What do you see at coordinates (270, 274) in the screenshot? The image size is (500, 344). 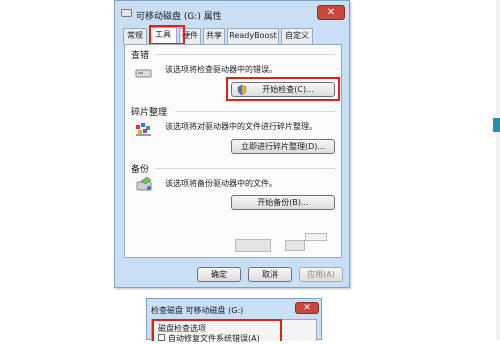 I see `cancel-button: 取消` at bounding box center [270, 274].